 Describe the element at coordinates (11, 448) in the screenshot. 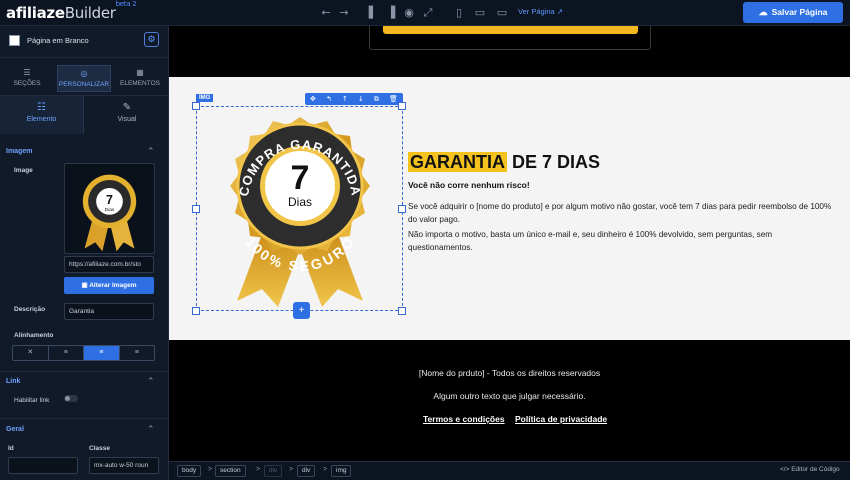

I see `id-label: Id` at that location.